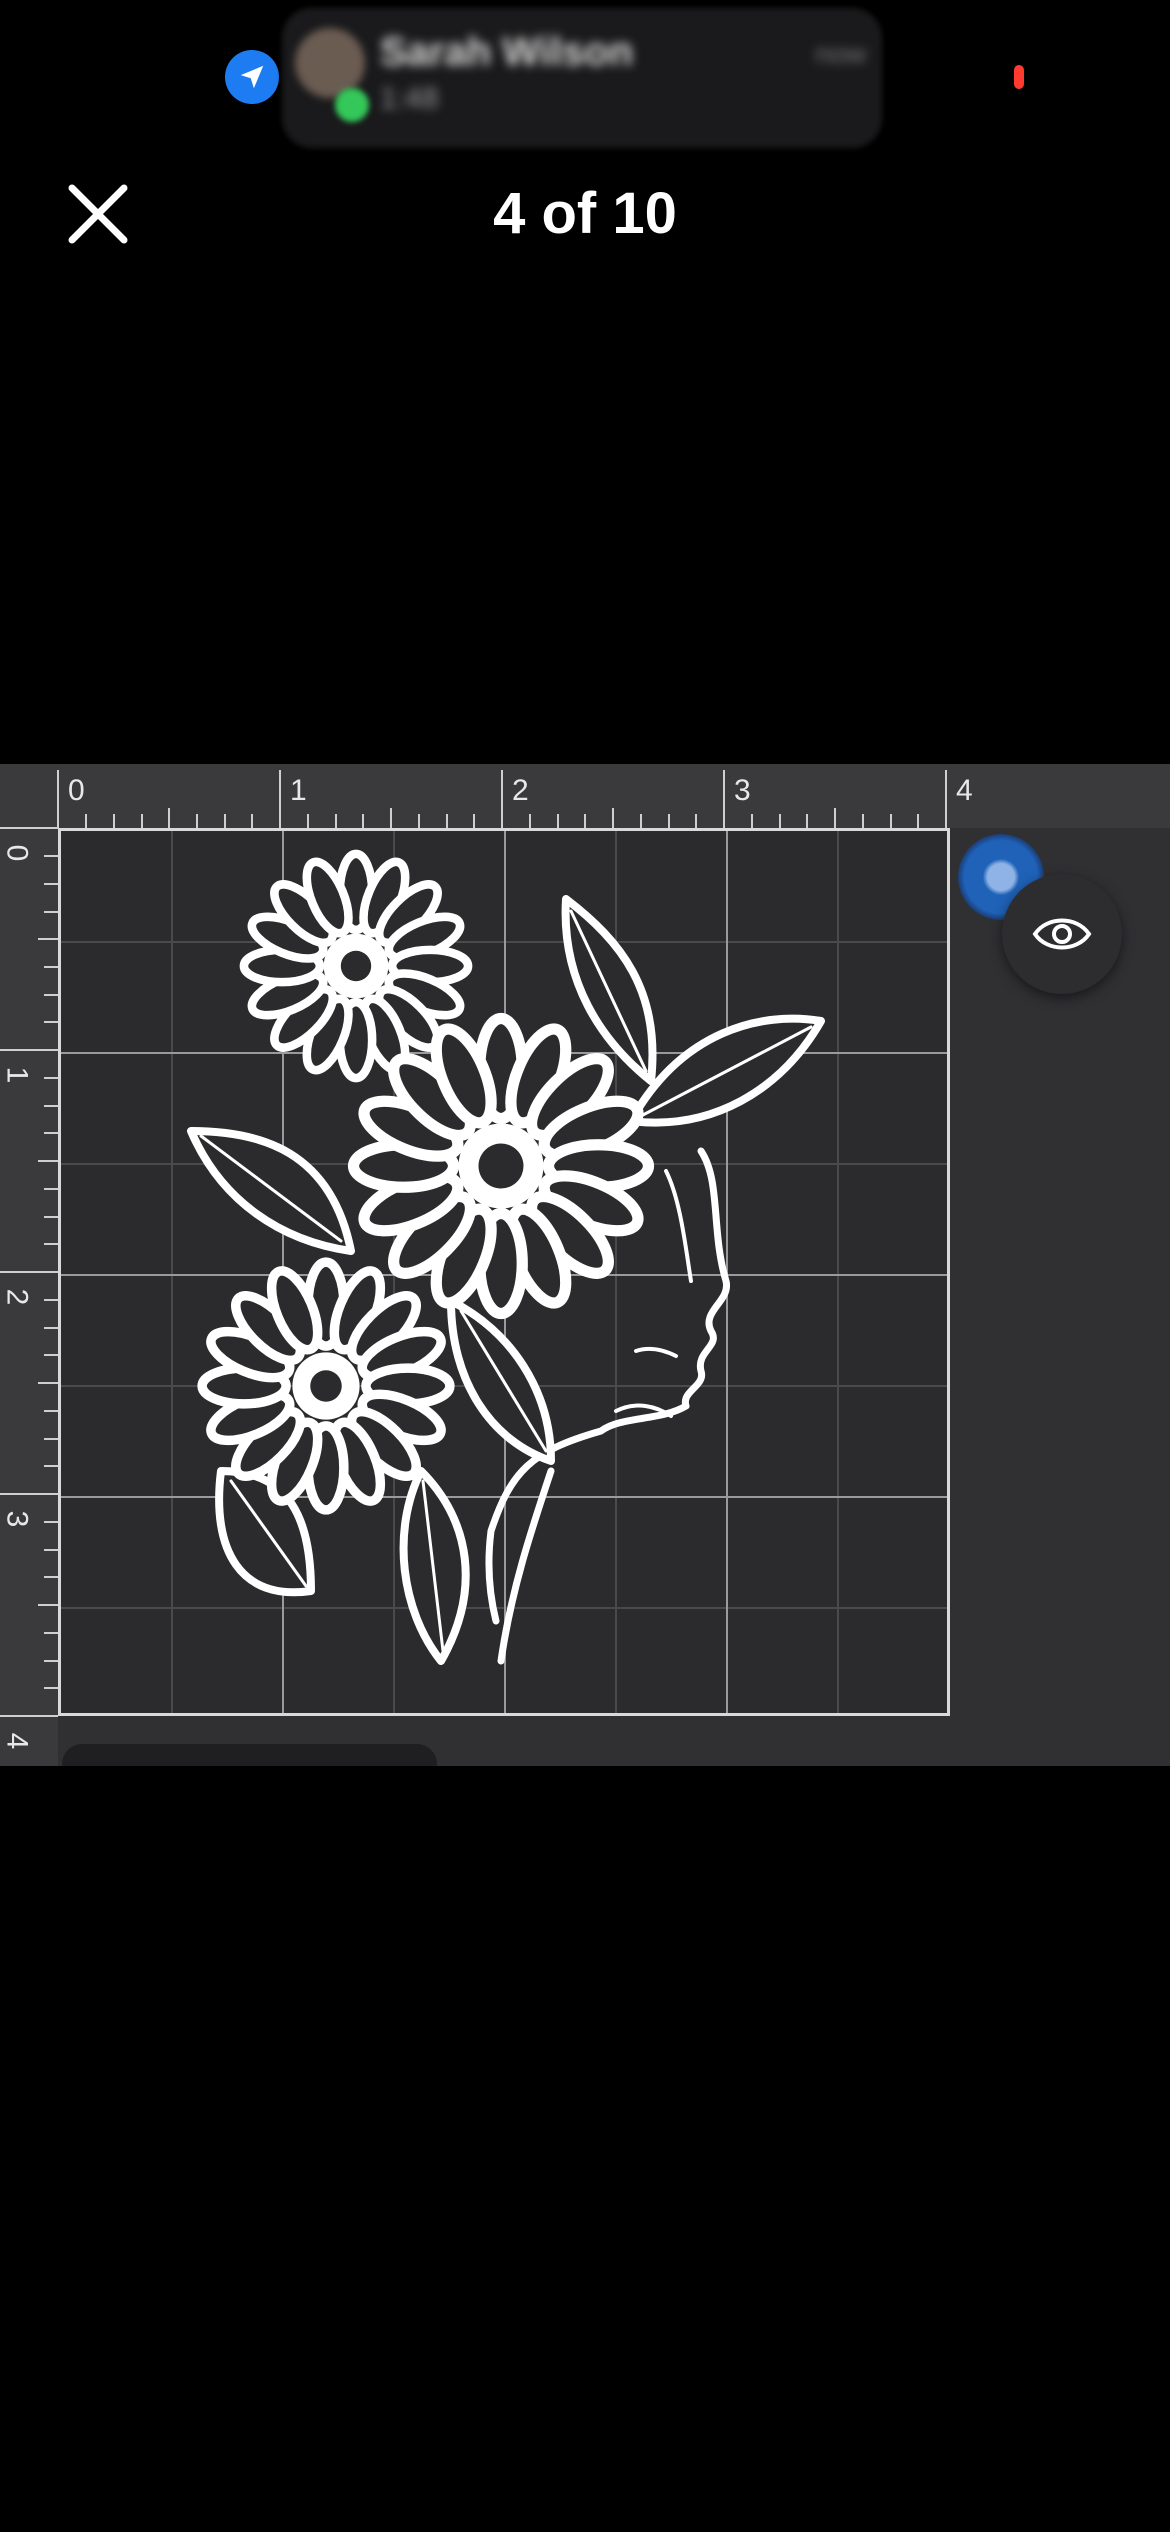 This screenshot has width=1170, height=2532. Describe the element at coordinates (17, 1297) in the screenshot. I see `ruler-left-label: 2` at that location.